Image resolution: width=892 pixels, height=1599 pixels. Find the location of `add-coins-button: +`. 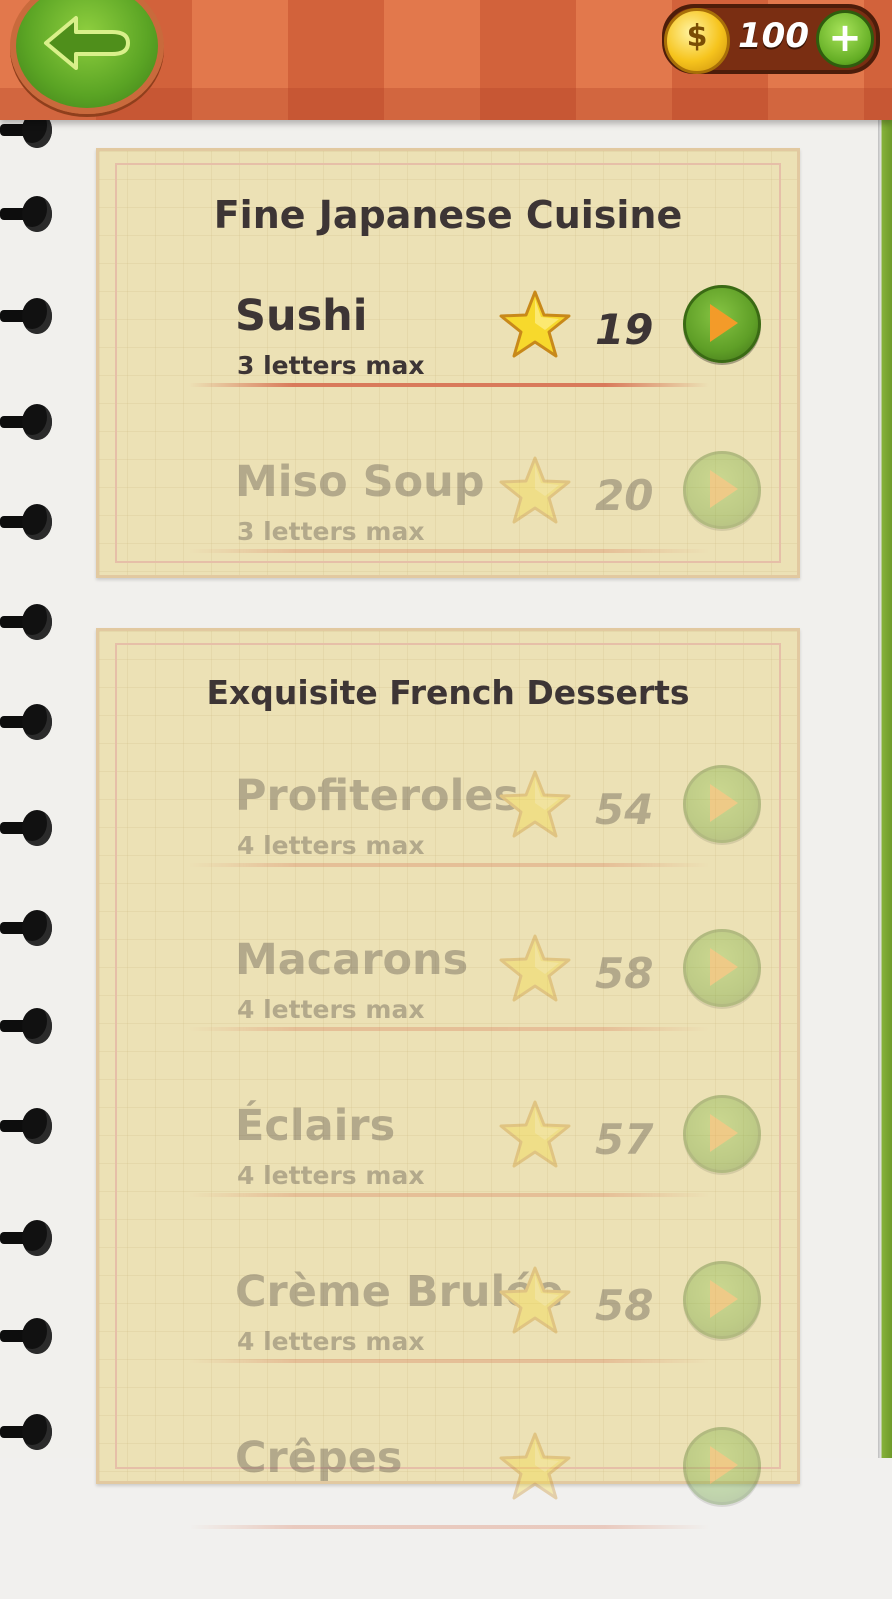

add-coins-button: + is located at coordinates (845, 39).